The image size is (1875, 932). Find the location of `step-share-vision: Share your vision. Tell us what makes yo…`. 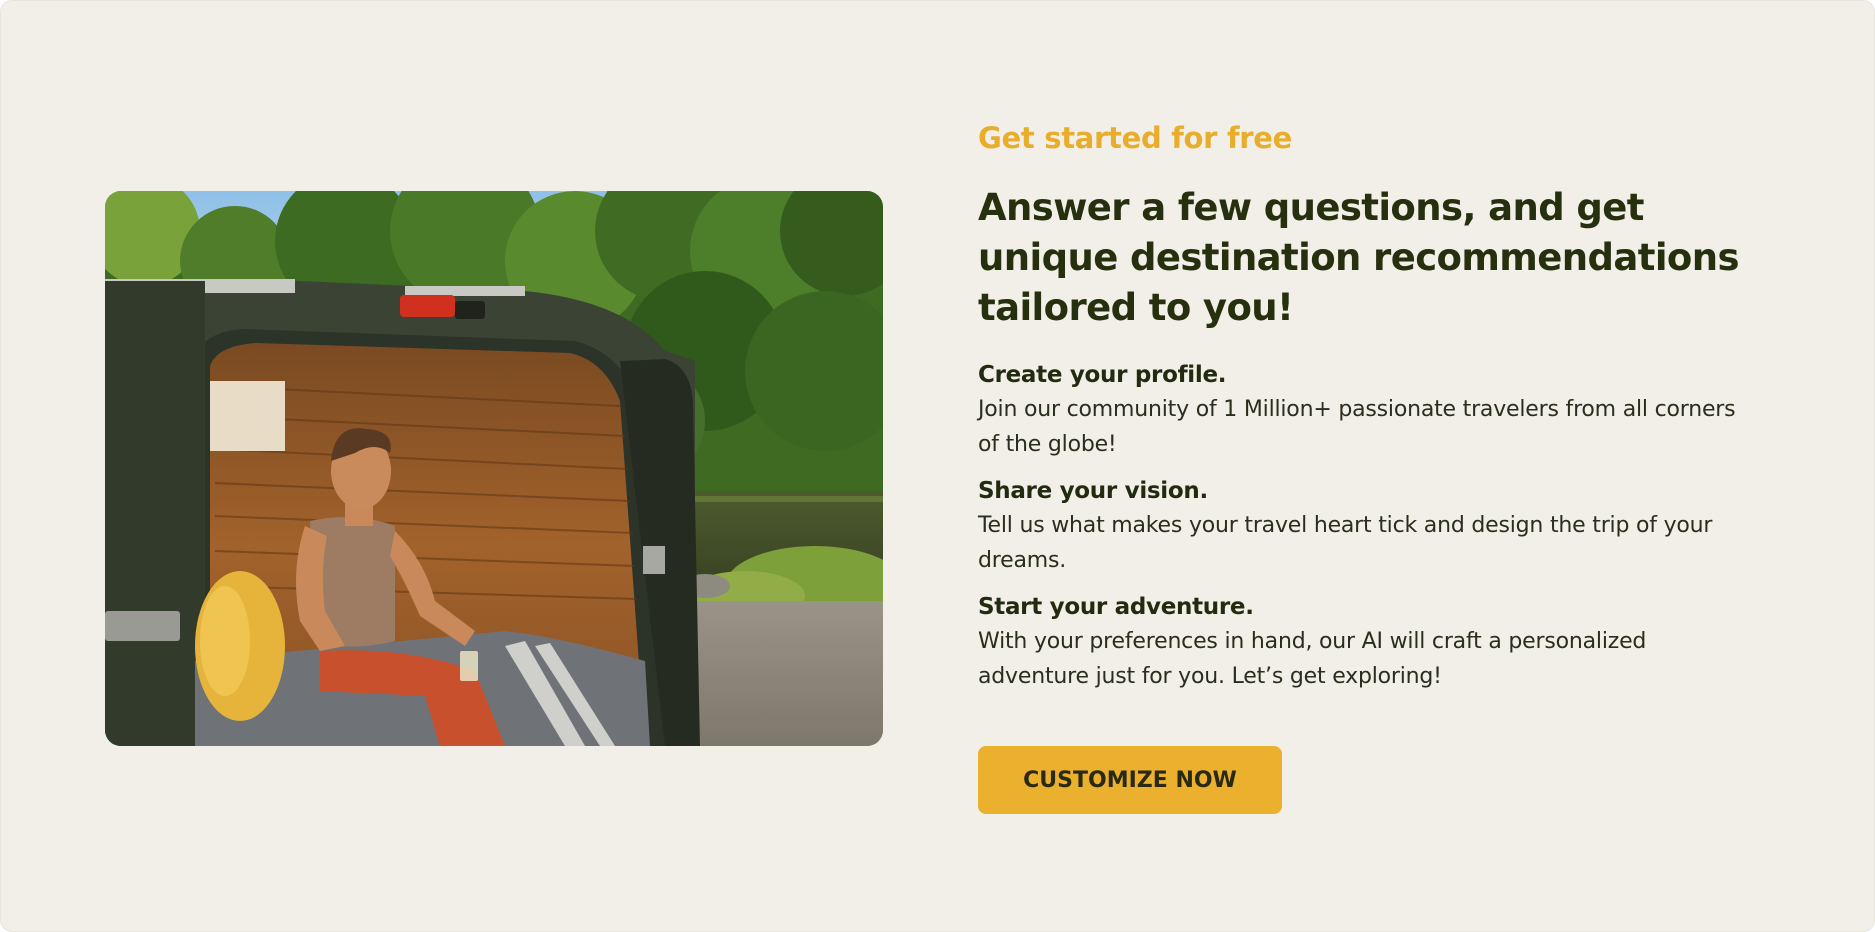

step-share-vision: Share your vision. Tell us what makes yo… is located at coordinates (1368, 526).